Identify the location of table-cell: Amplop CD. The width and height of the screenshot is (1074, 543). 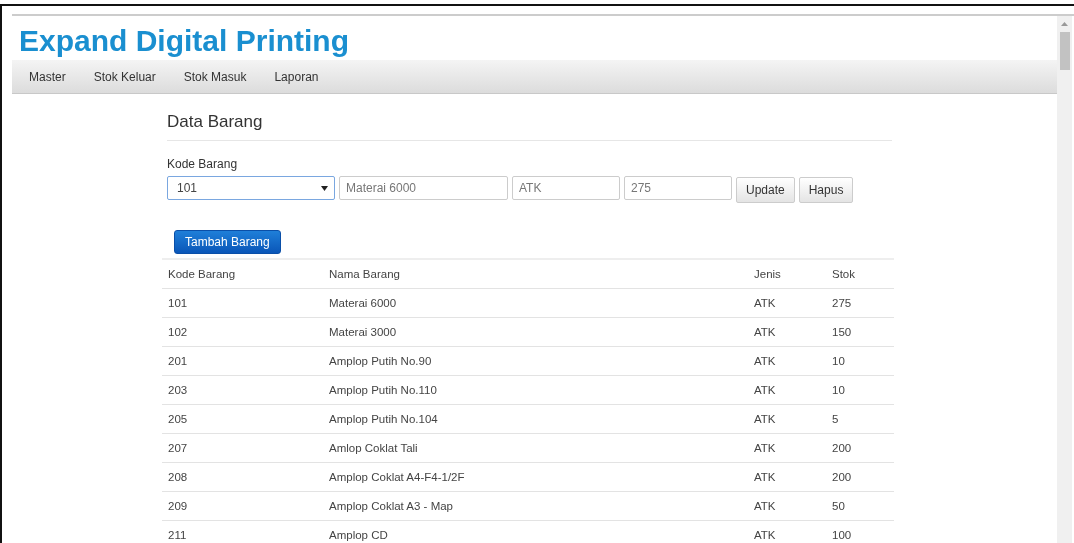
(535, 531).